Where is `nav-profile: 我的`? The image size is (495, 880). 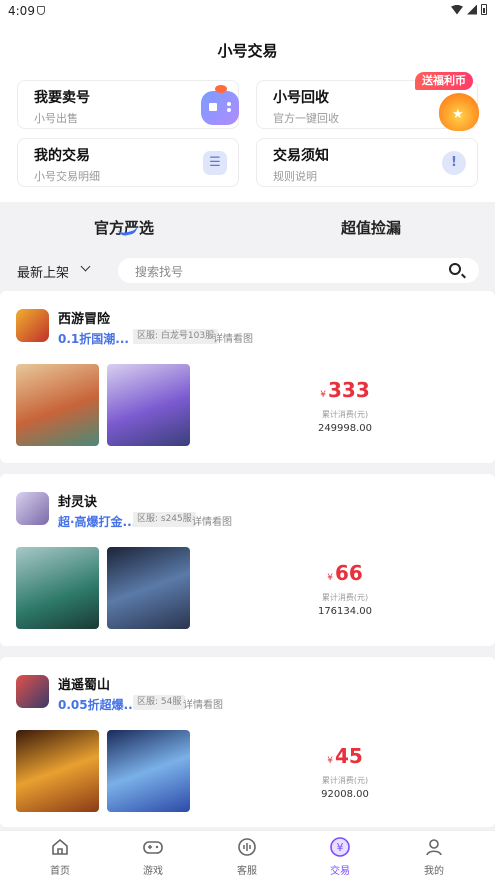
nav-profile: 我的 is located at coordinates (434, 856).